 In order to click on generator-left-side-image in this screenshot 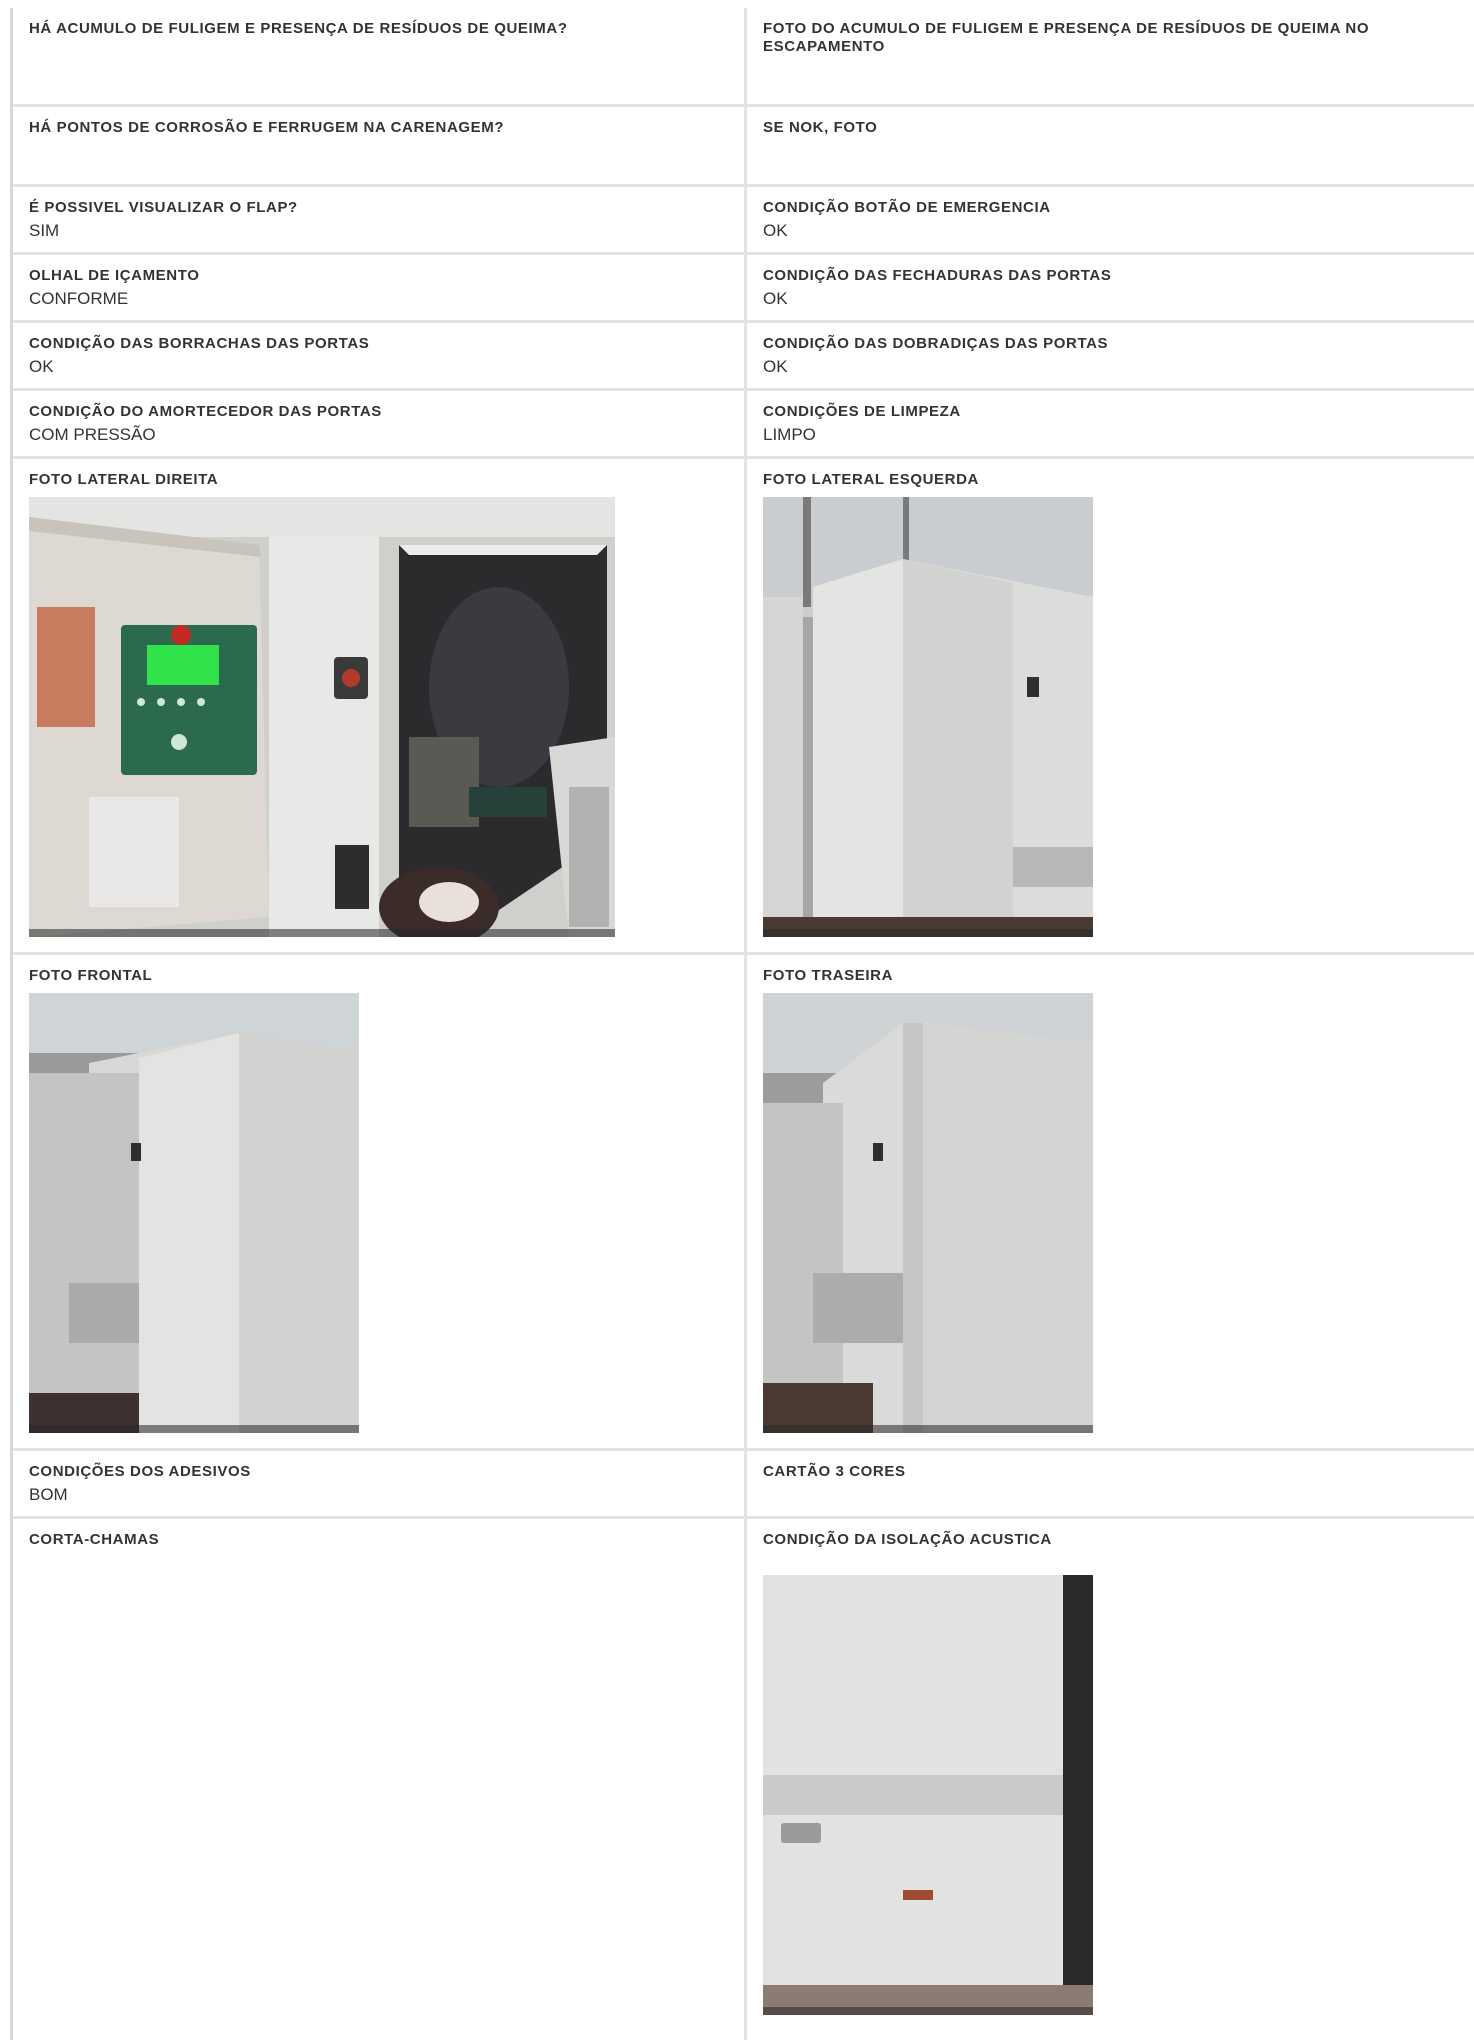, I will do `click(928, 717)`.